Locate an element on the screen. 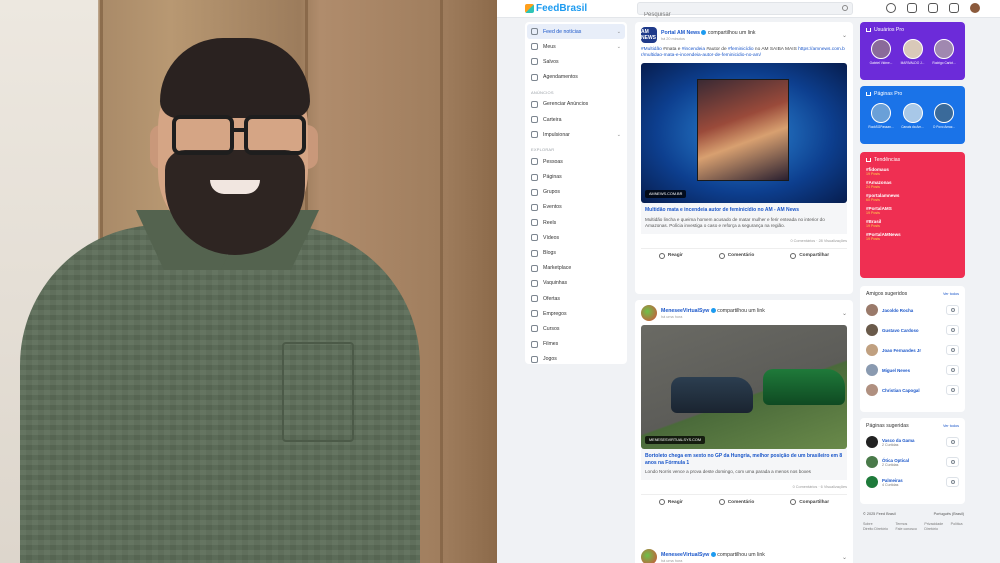  post-hashtag: #feminicídio is located at coordinates (741, 49).